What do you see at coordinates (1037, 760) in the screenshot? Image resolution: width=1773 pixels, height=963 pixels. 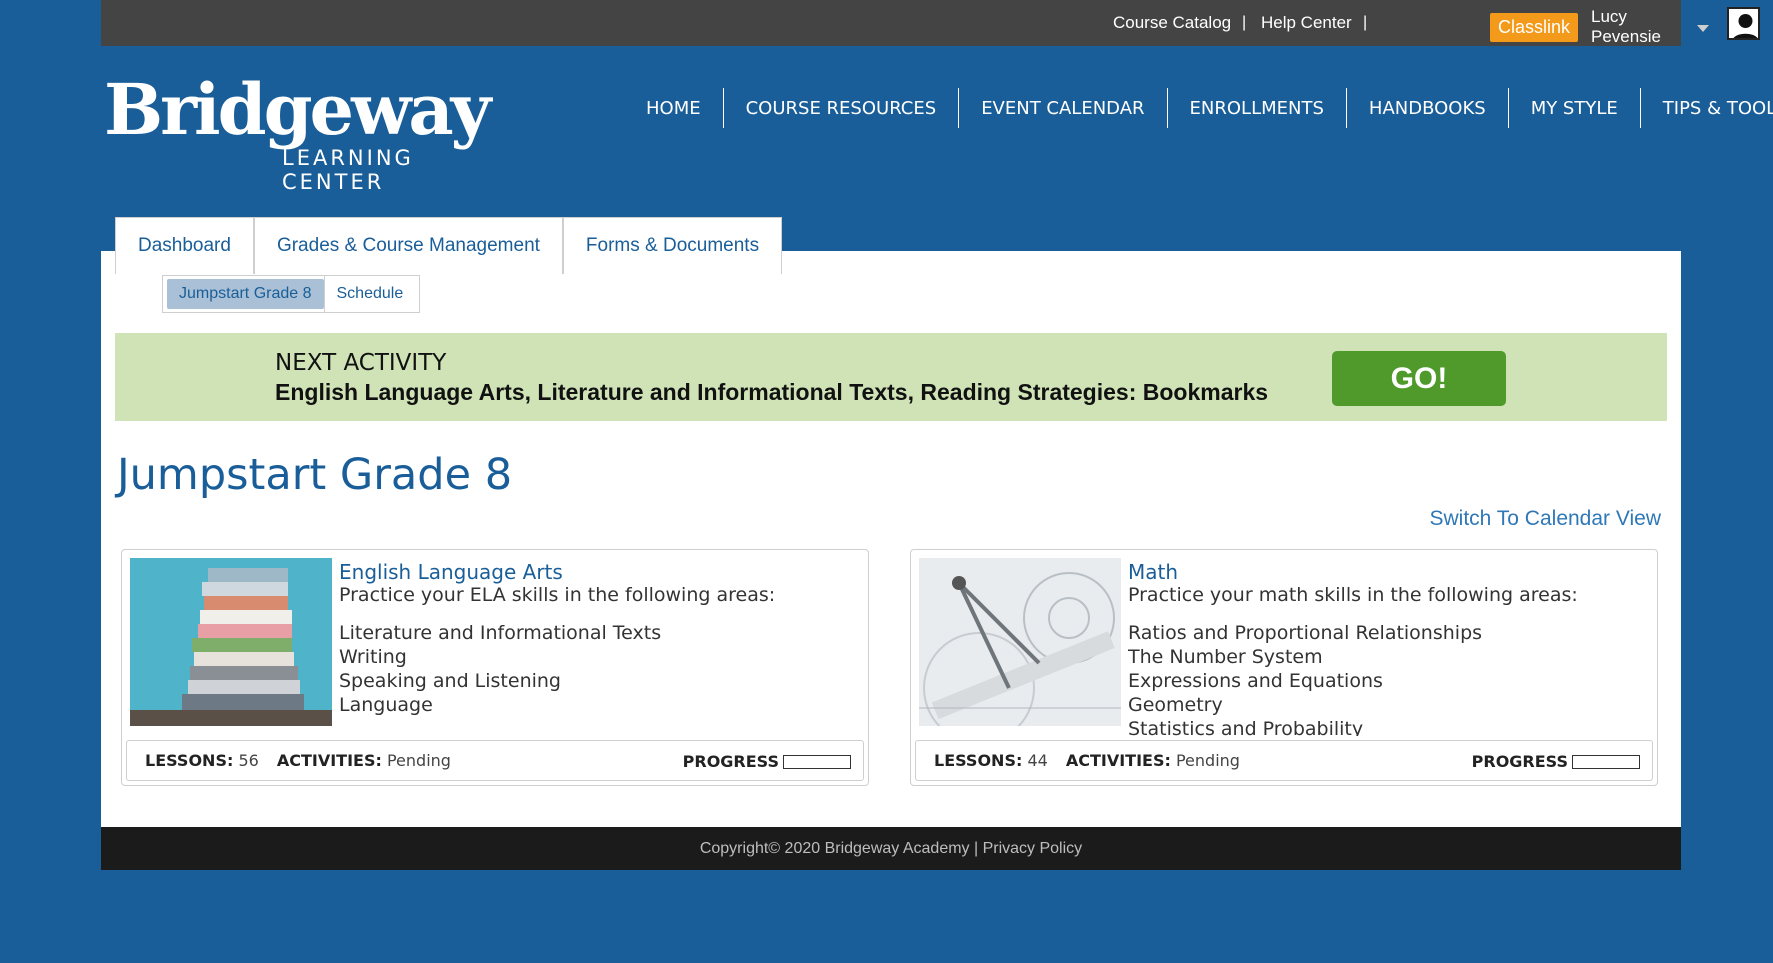 I see `lessons-count: 44` at bounding box center [1037, 760].